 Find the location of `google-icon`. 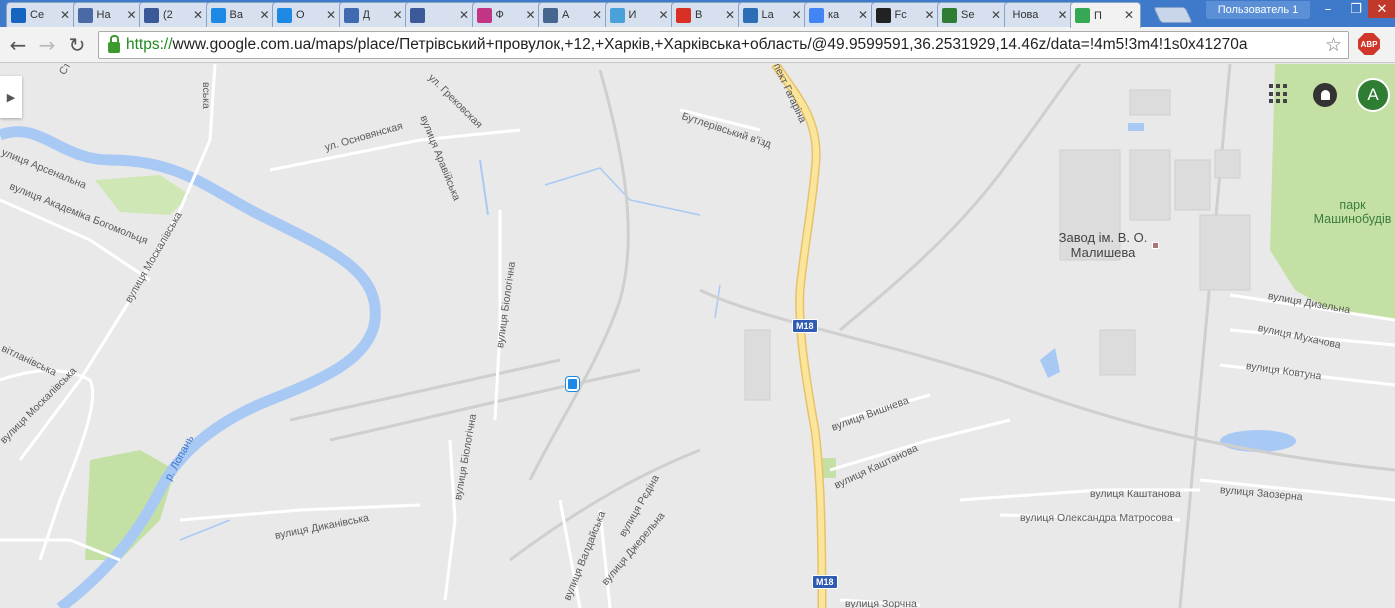

google-icon is located at coordinates (816, 15).